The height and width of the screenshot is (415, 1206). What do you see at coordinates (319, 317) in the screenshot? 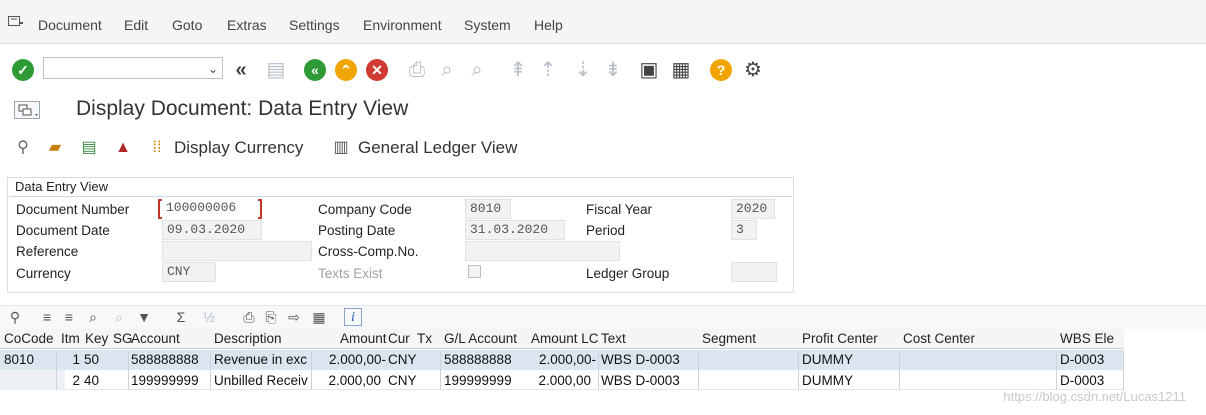
I see `layout-icon: ▦` at bounding box center [319, 317].